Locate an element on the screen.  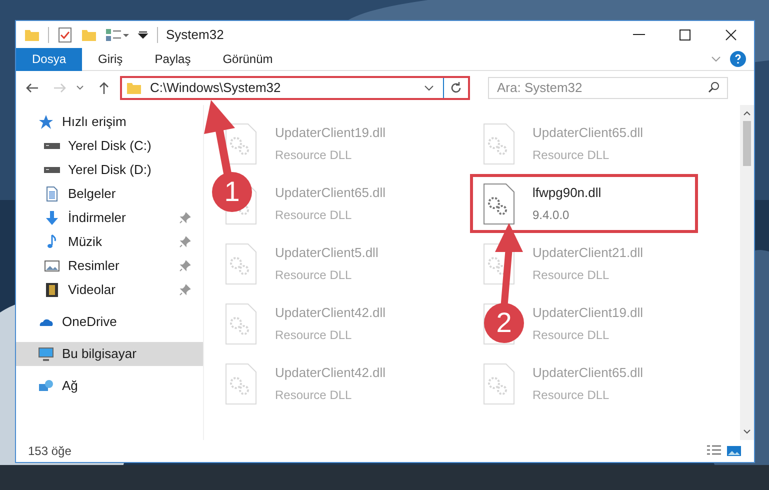
scroll-thumb is located at coordinates (747, 143).